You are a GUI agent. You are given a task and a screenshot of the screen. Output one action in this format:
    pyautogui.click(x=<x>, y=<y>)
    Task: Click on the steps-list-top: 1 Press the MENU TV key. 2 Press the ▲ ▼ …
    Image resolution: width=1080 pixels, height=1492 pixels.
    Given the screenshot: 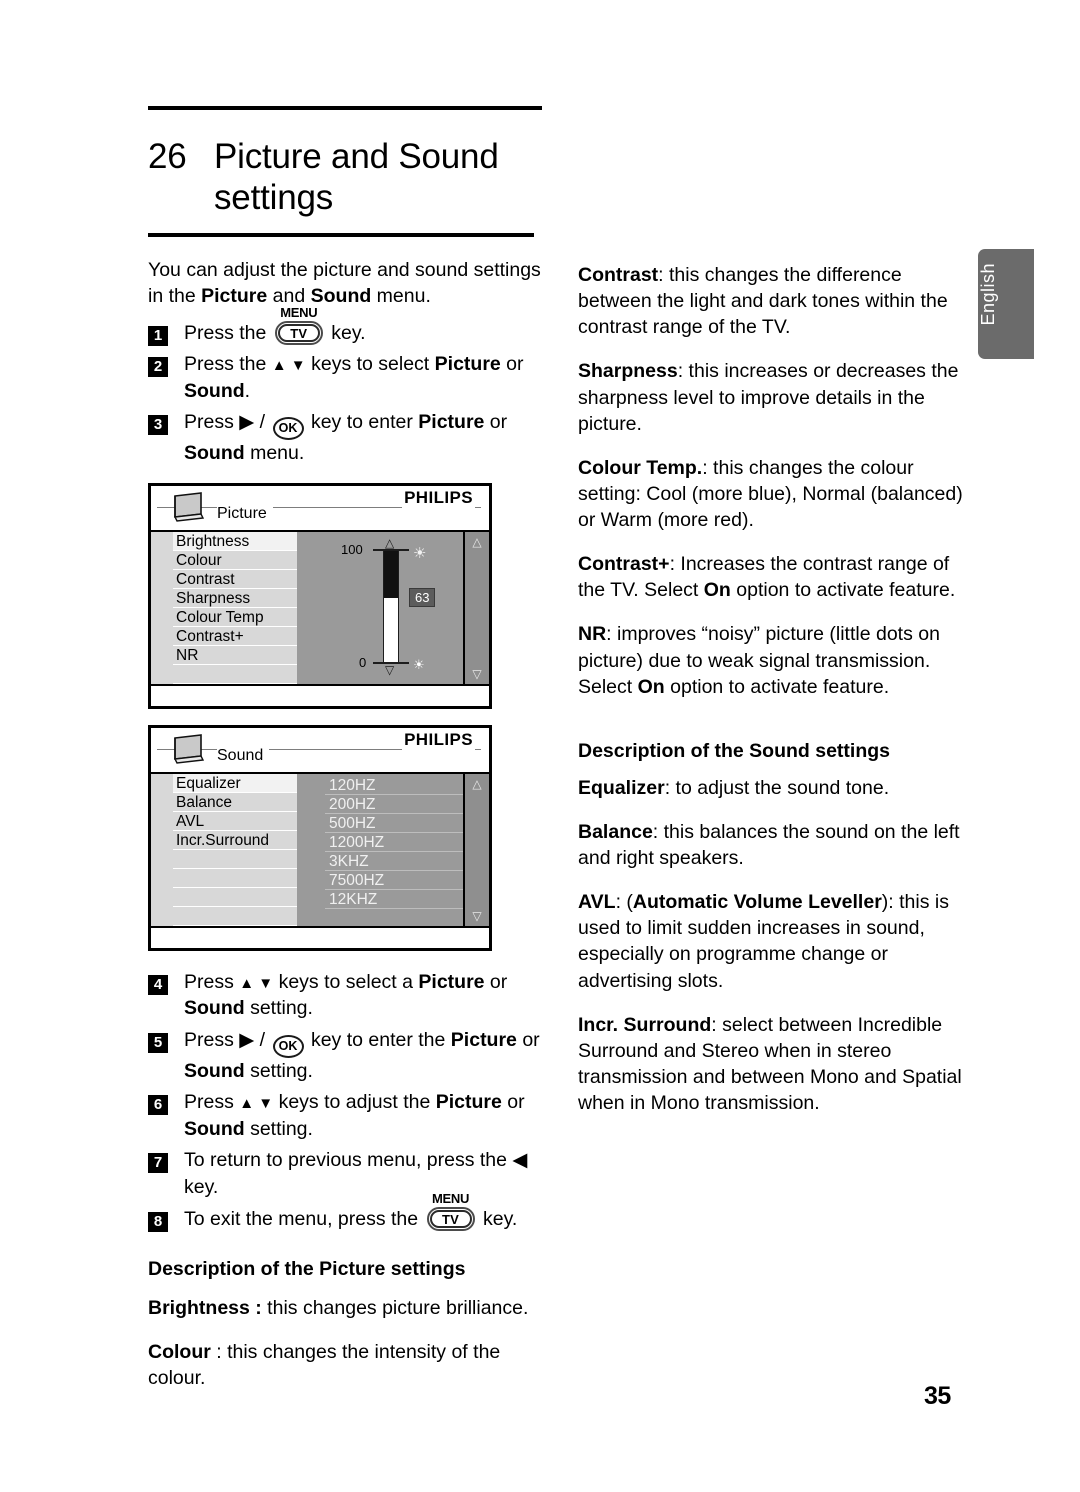 What is the action you would take?
    pyautogui.click(x=345, y=386)
    